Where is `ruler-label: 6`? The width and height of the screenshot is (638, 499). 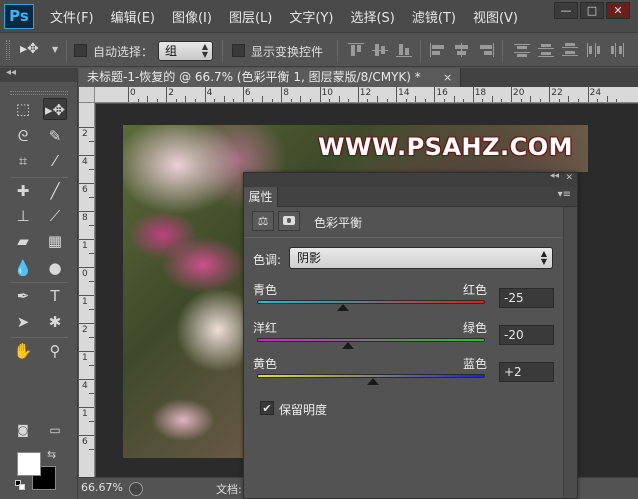 ruler-label: 6 is located at coordinates (247, 93).